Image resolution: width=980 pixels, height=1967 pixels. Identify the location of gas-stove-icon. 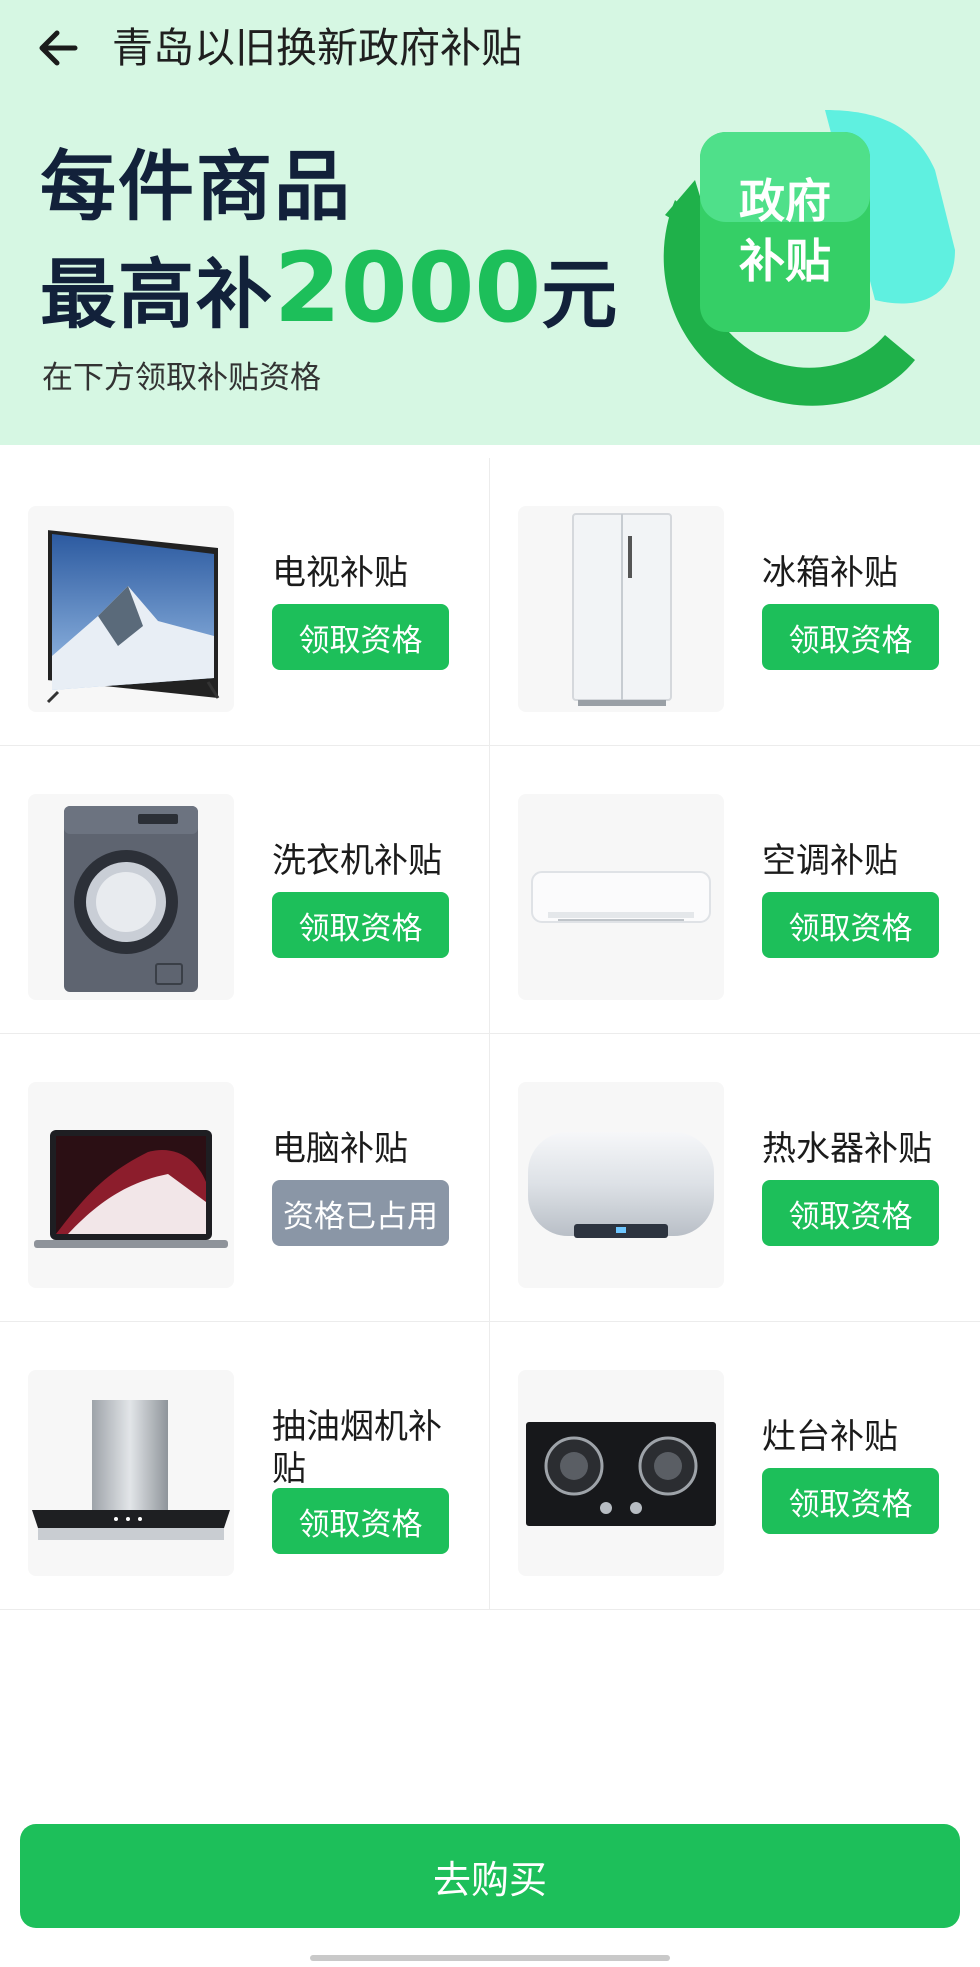
(621, 1474).